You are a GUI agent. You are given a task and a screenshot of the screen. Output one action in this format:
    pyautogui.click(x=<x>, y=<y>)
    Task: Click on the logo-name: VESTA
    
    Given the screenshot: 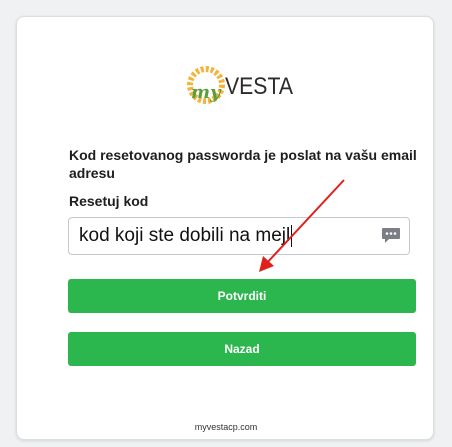 What is the action you would take?
    pyautogui.click(x=259, y=86)
    